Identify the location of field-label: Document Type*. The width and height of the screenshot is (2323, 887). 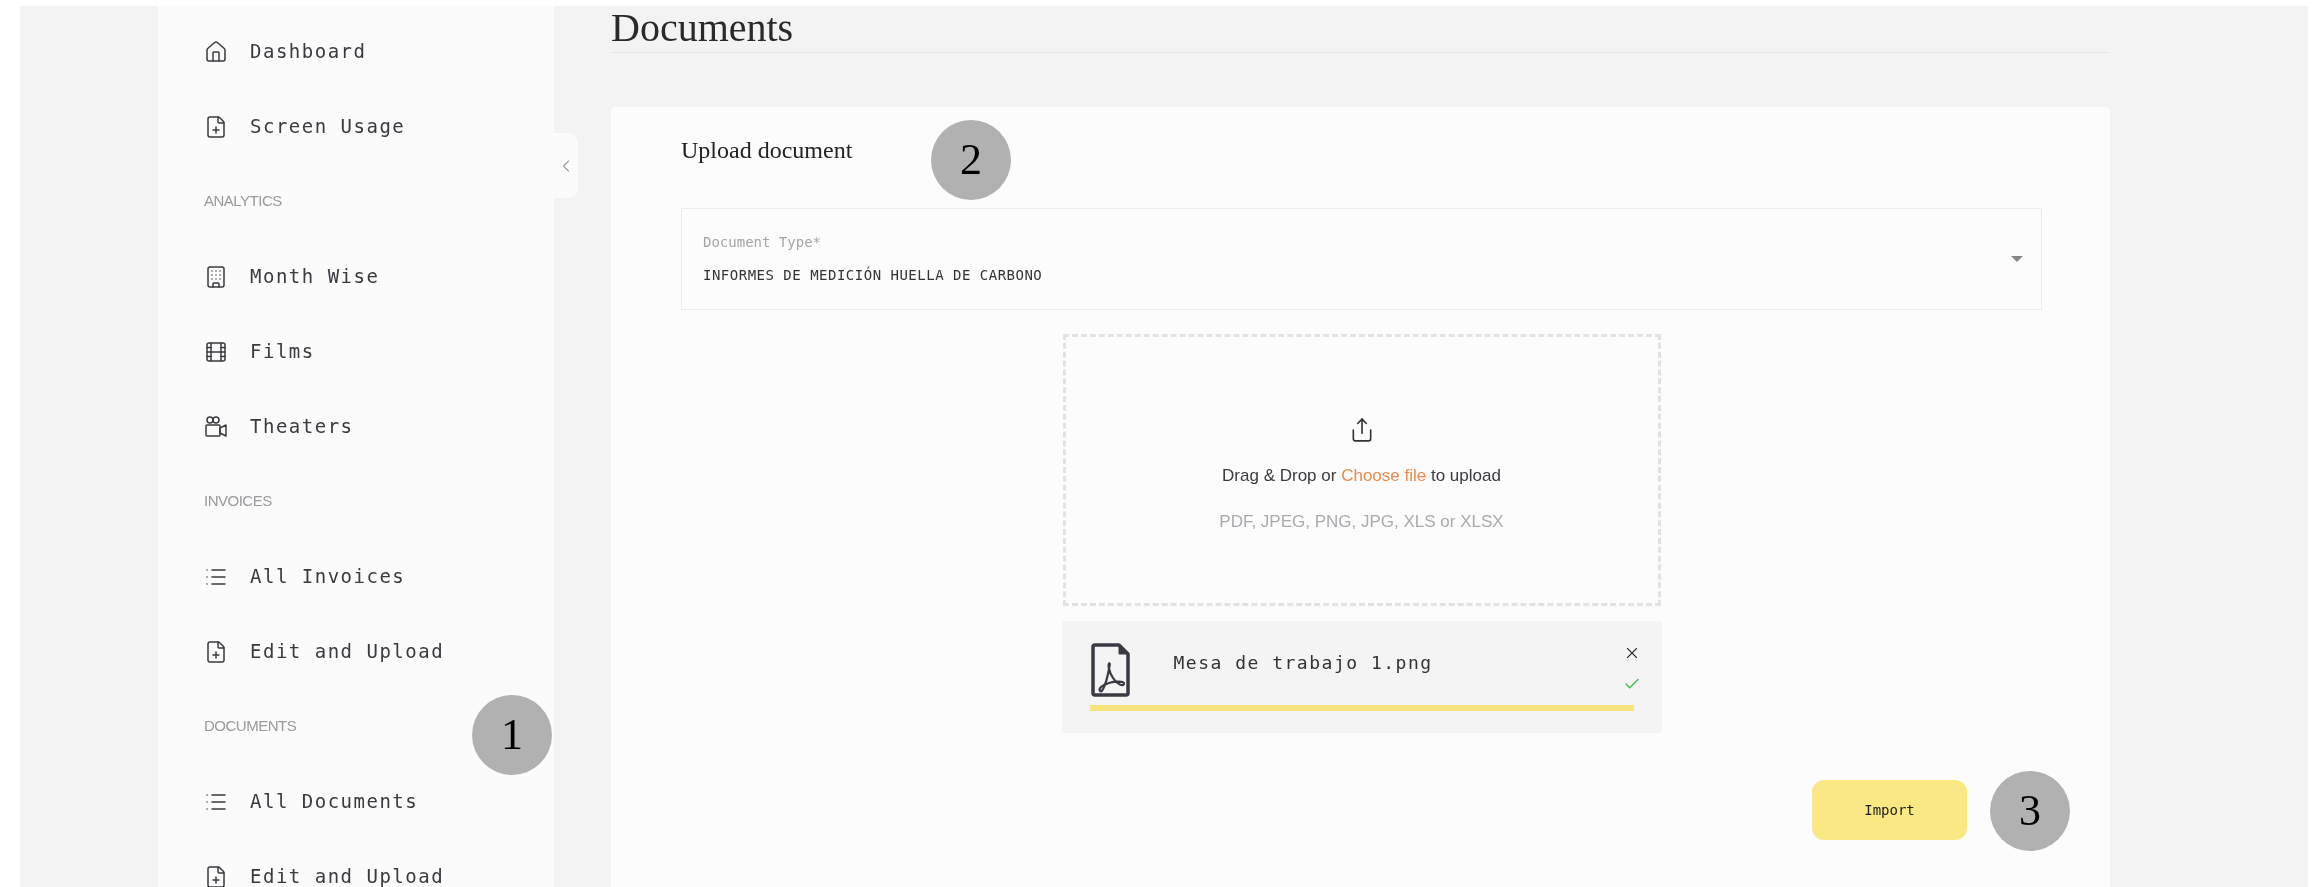
(762, 242).